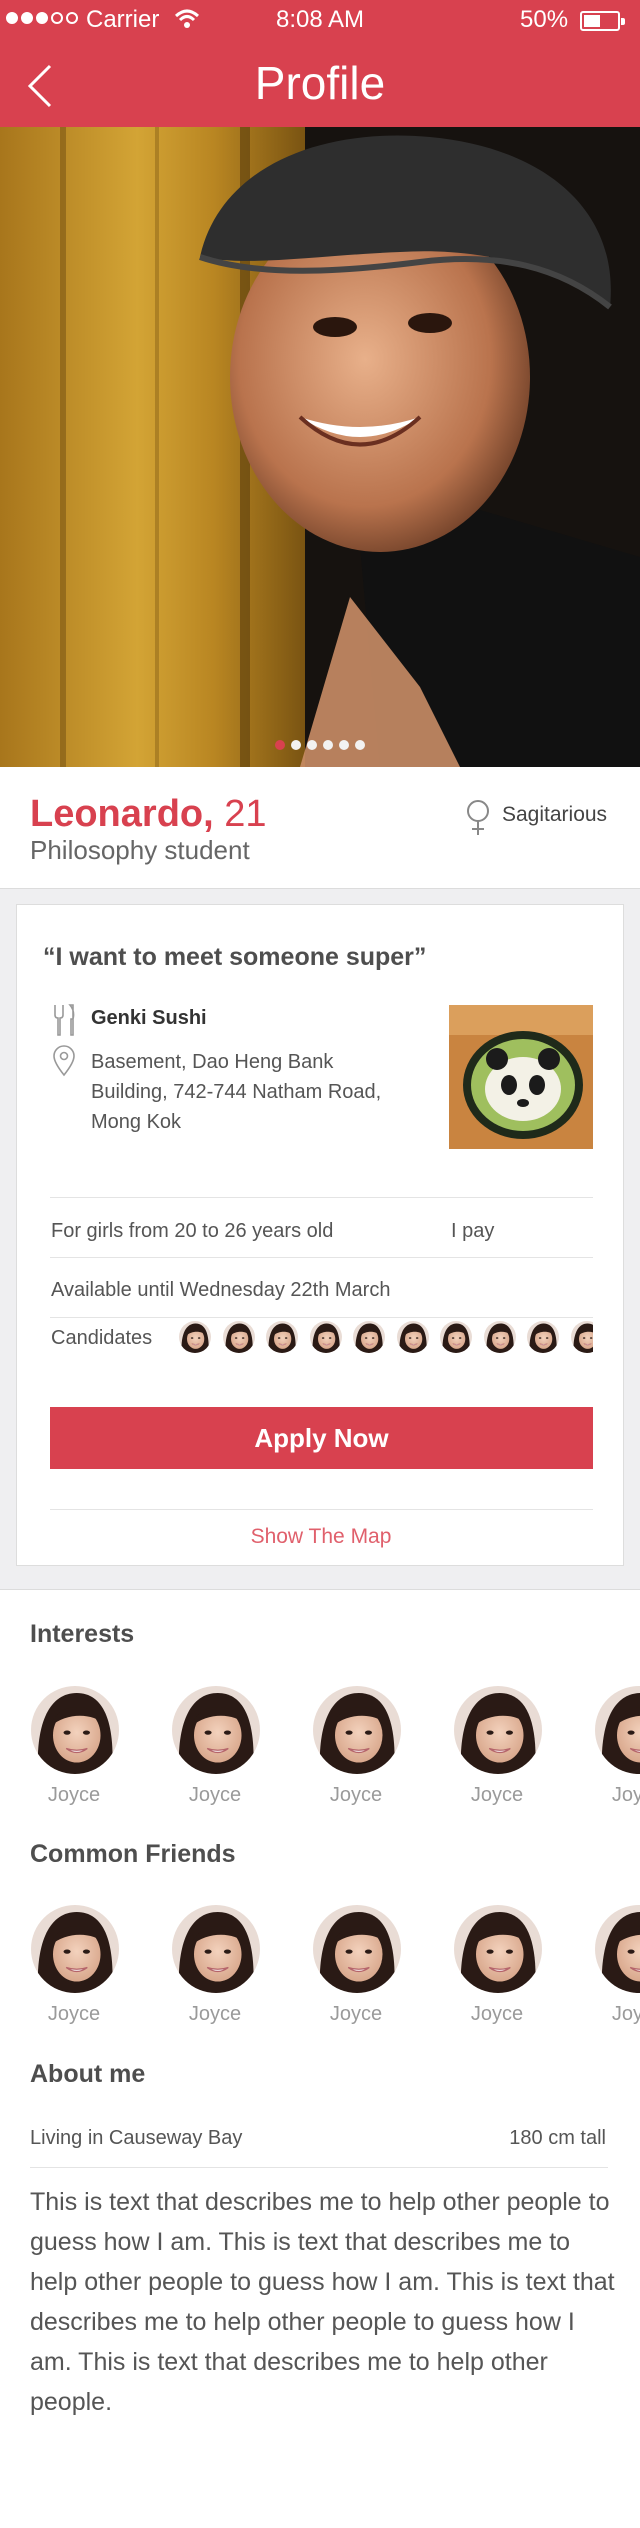 This screenshot has width=640, height=2528. Describe the element at coordinates (64, 1020) in the screenshot. I see `fork-knife-icon` at that location.